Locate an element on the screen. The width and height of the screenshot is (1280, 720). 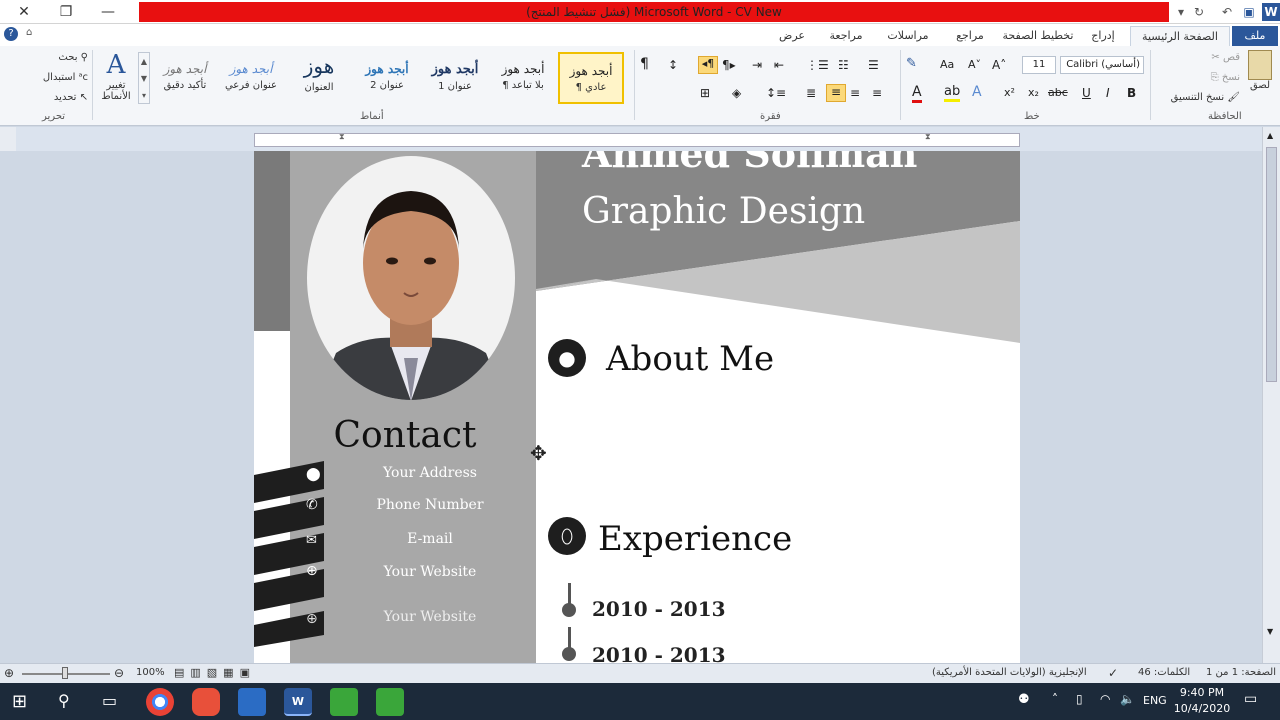
language-status: الإنجليزية (الولايات المتحدة الأمريكية) is located at coordinates (1009, 672).